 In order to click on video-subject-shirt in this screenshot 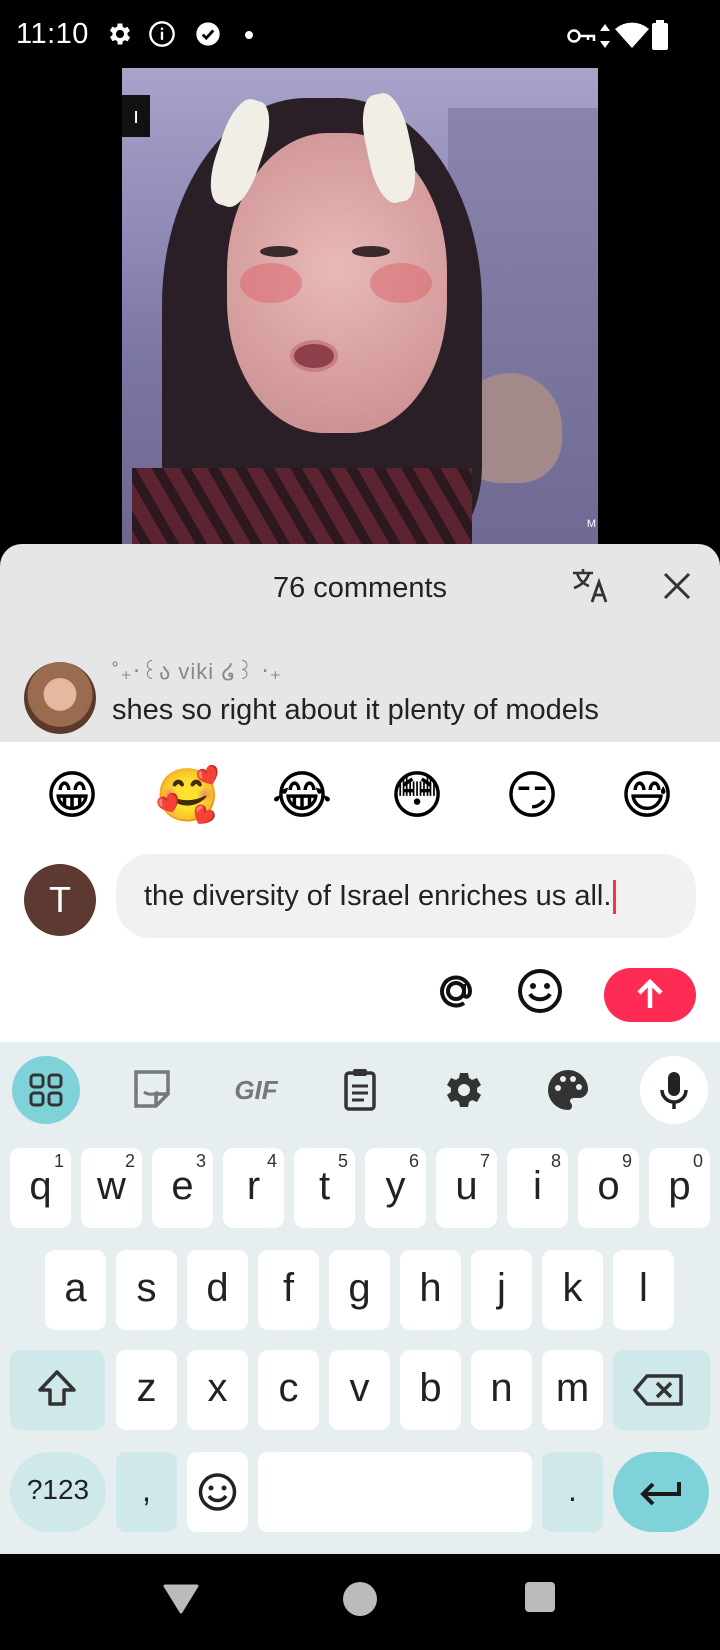, I will do `click(302, 506)`.